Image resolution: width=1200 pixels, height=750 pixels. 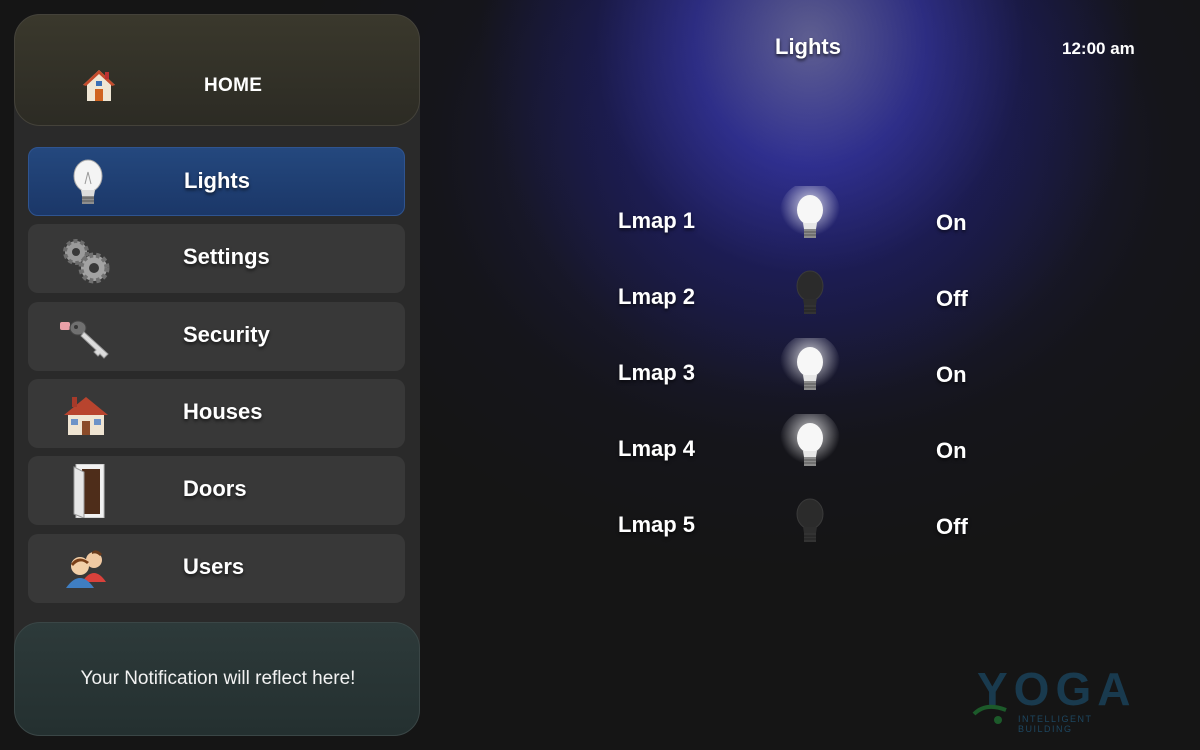 What do you see at coordinates (600, 455) in the screenshot?
I see `lamp-row: Lmap 4 On` at bounding box center [600, 455].